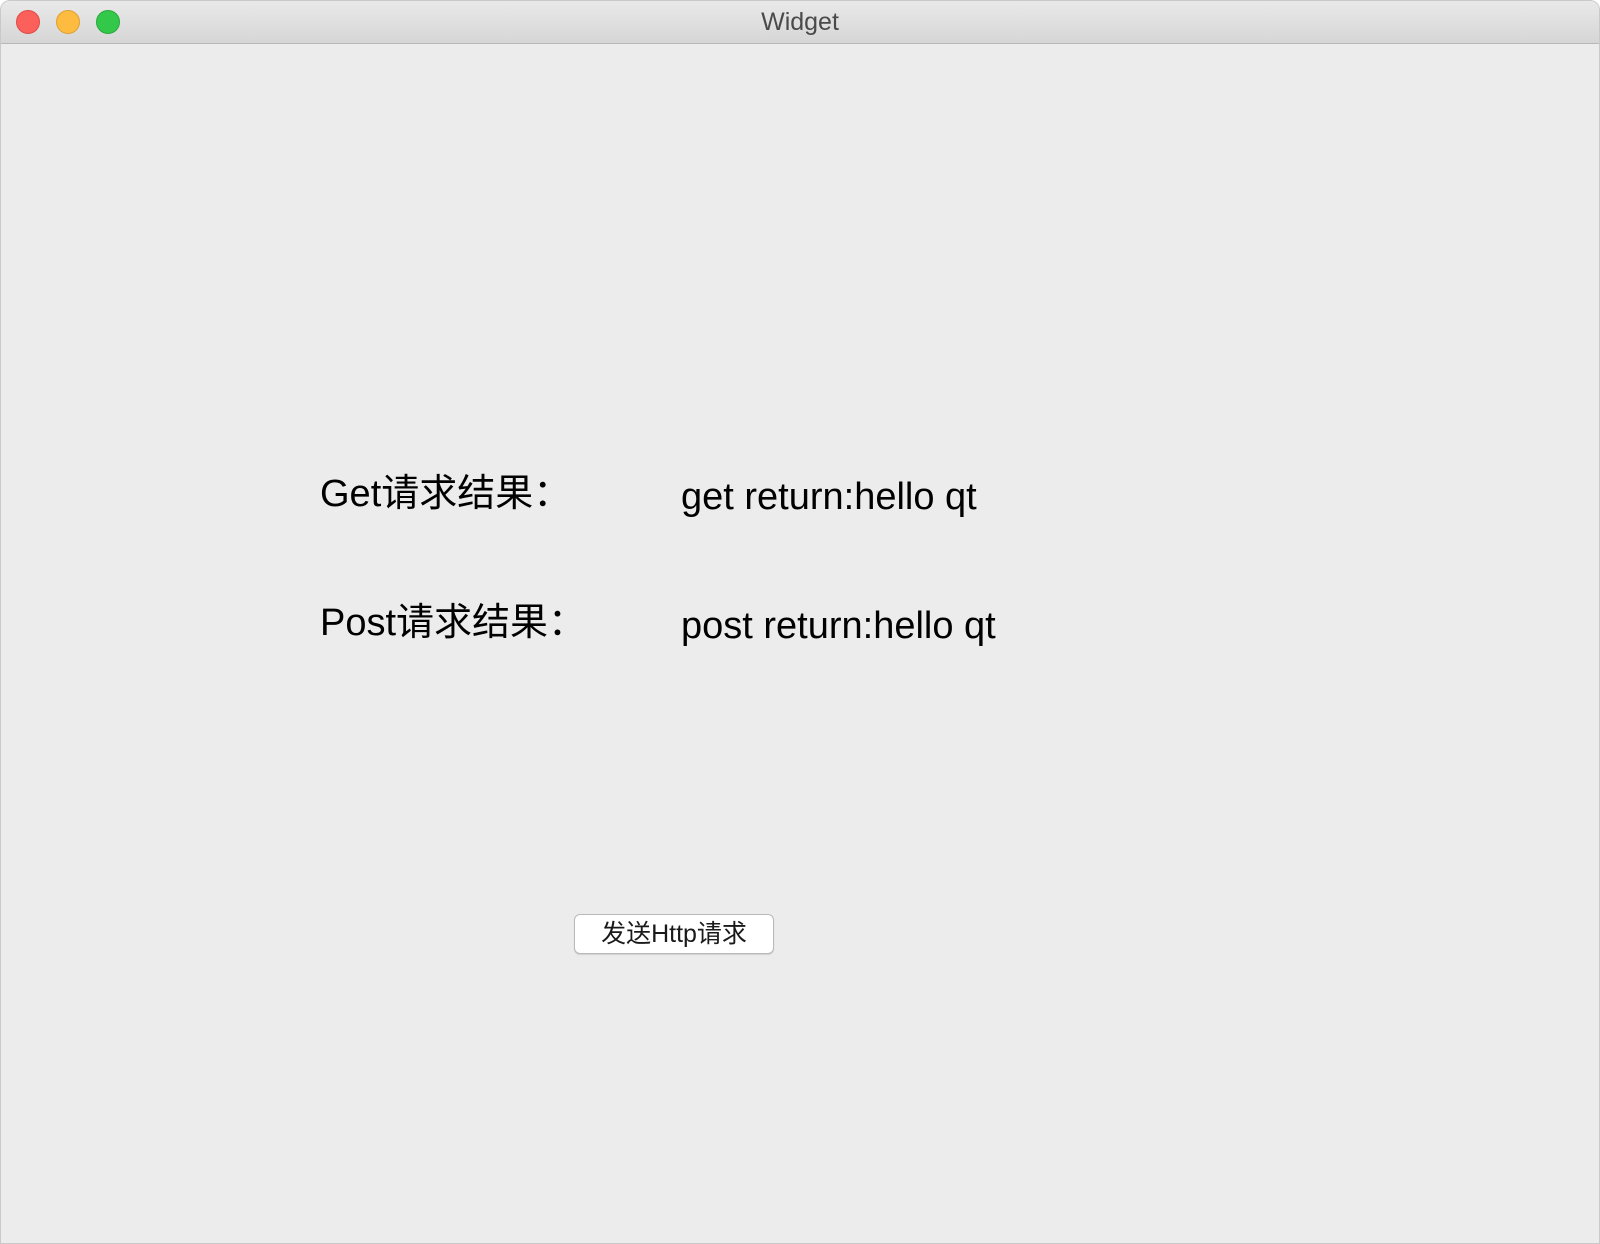  What do you see at coordinates (446, 494) in the screenshot?
I see `get-result-label: Get请求结果：` at bounding box center [446, 494].